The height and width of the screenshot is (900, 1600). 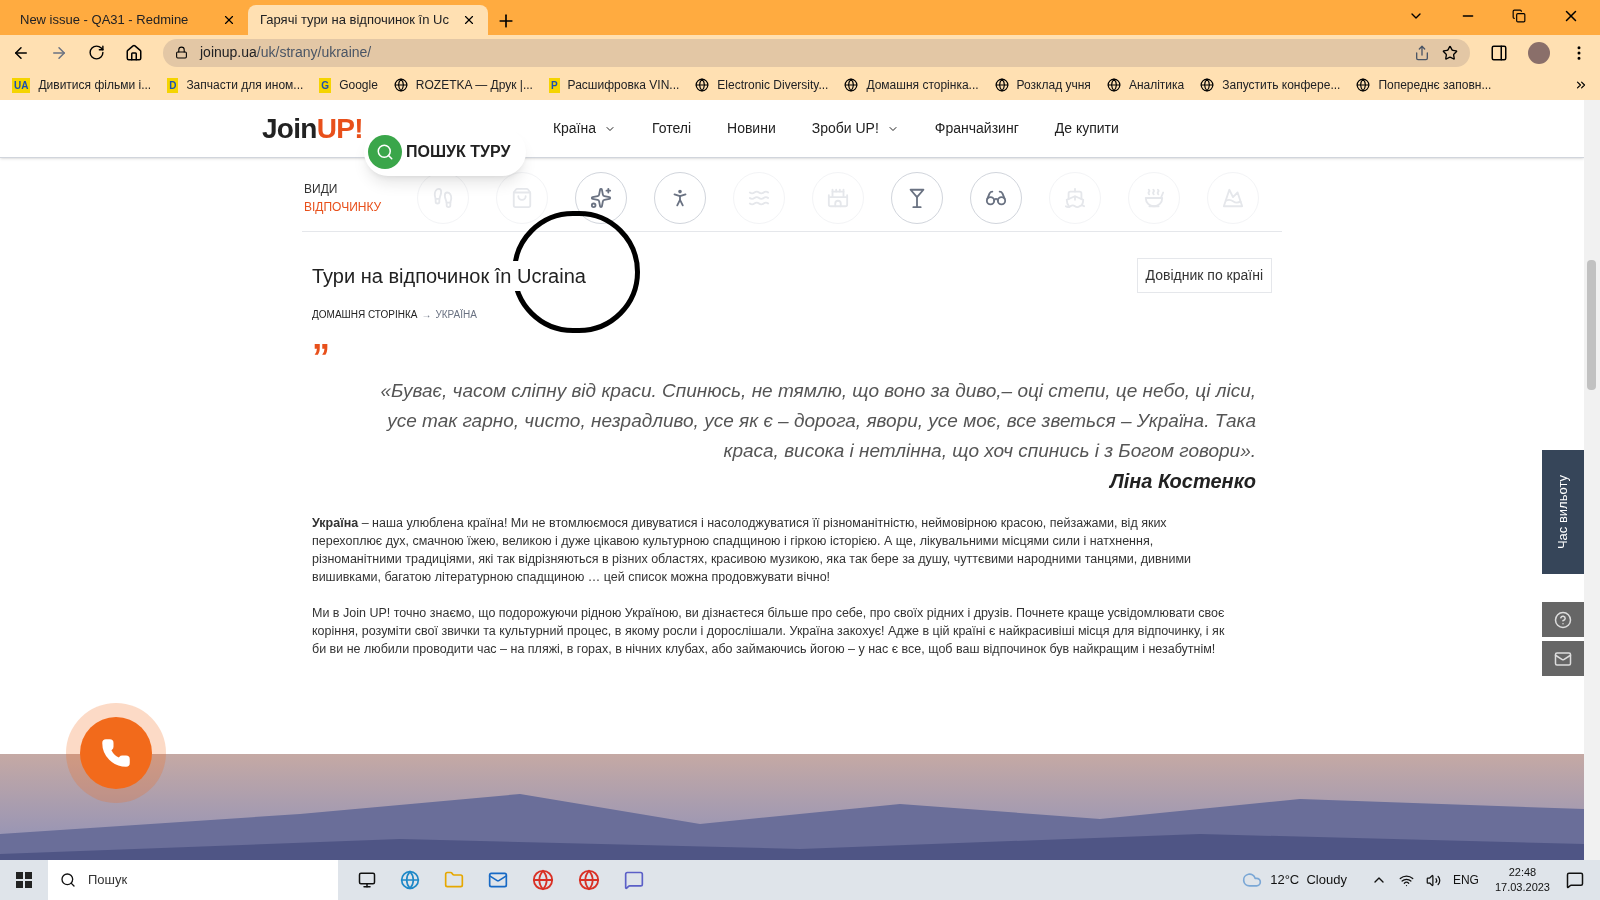 I want to click on ship-icon, so click(x=1075, y=197).